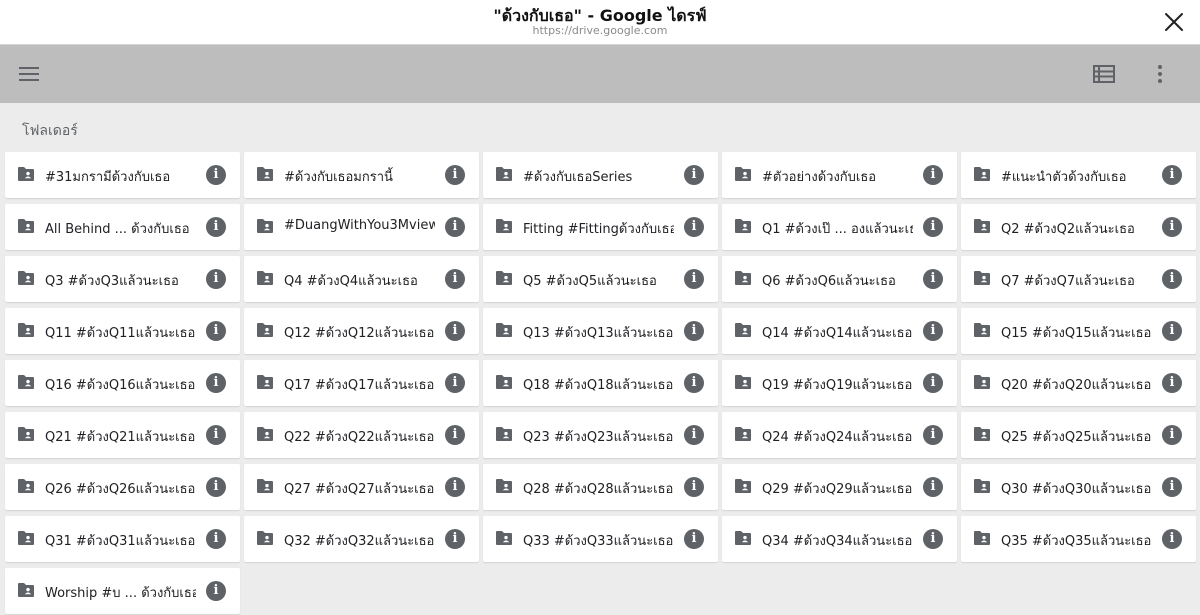 The height and width of the screenshot is (615, 1200). I want to click on close-icon, so click(1174, 22).